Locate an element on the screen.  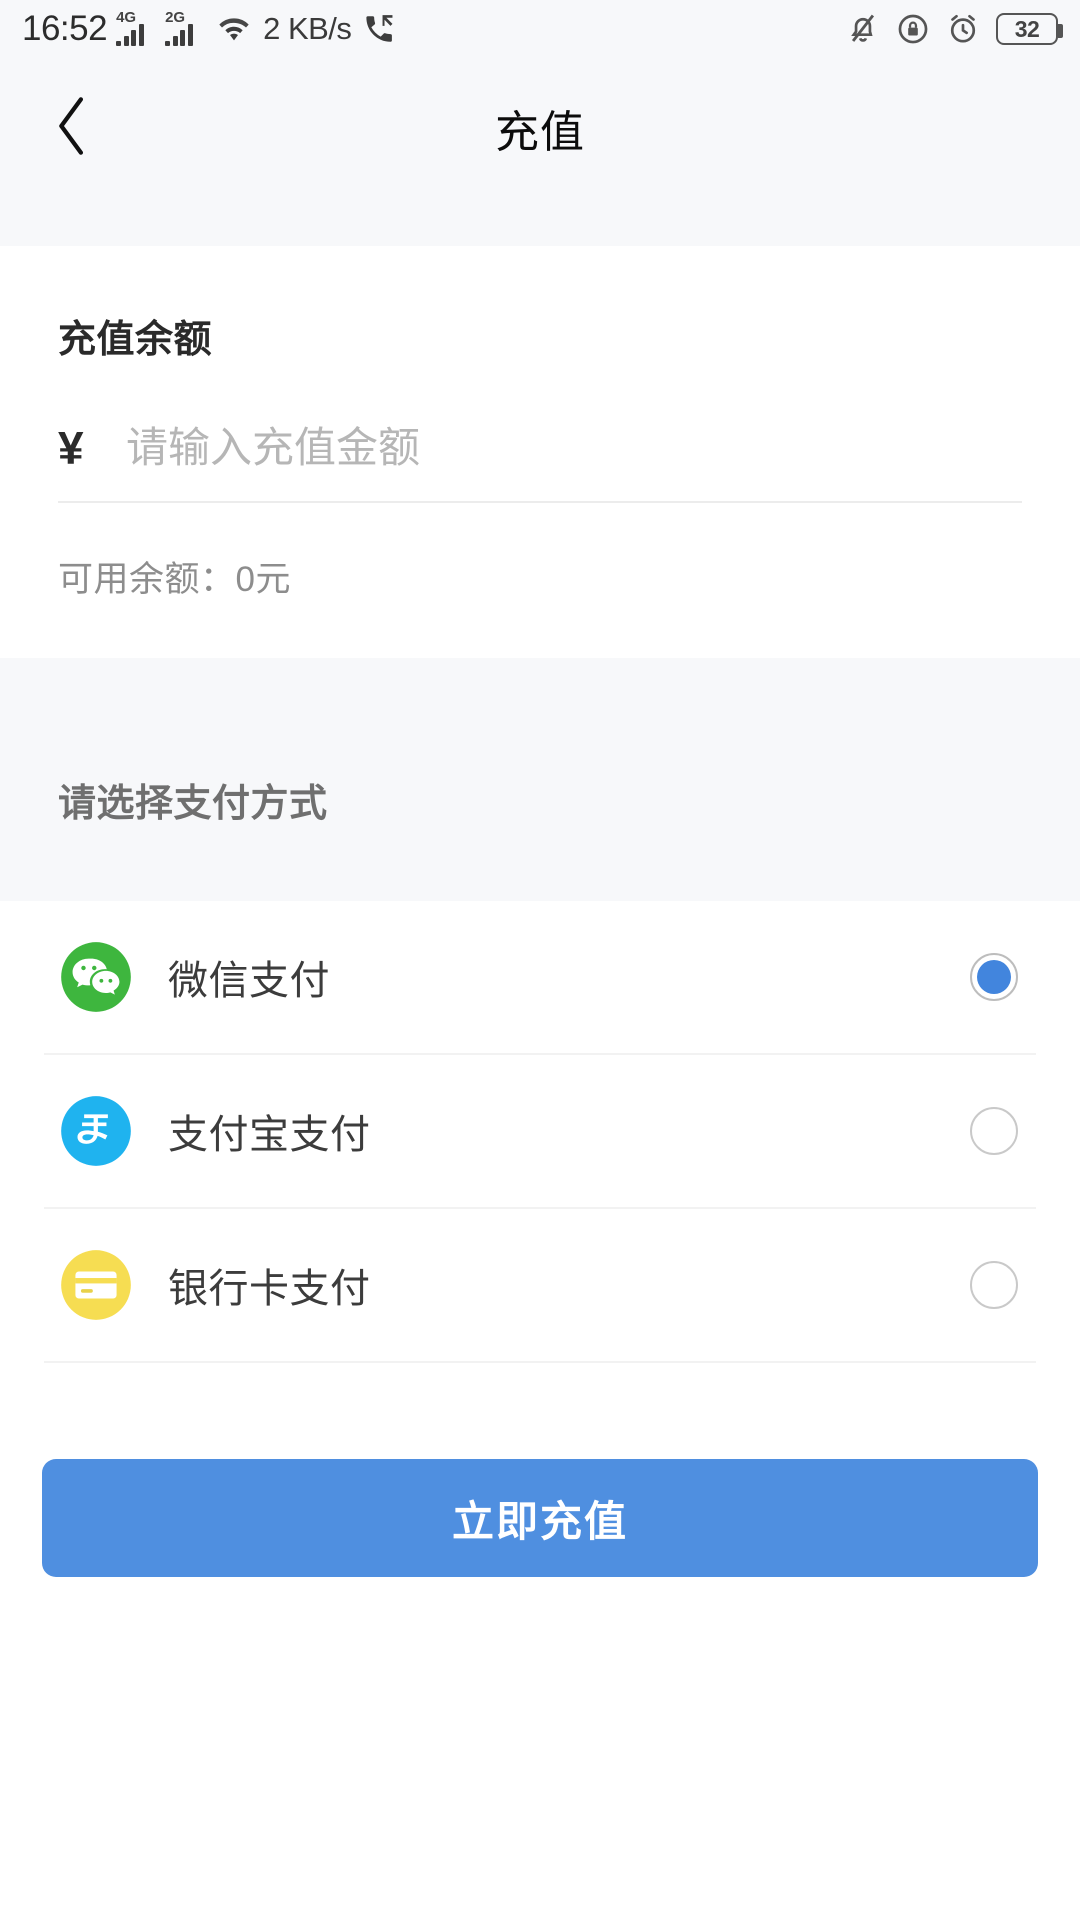
chevron-left-icon is located at coordinates (72, 128).